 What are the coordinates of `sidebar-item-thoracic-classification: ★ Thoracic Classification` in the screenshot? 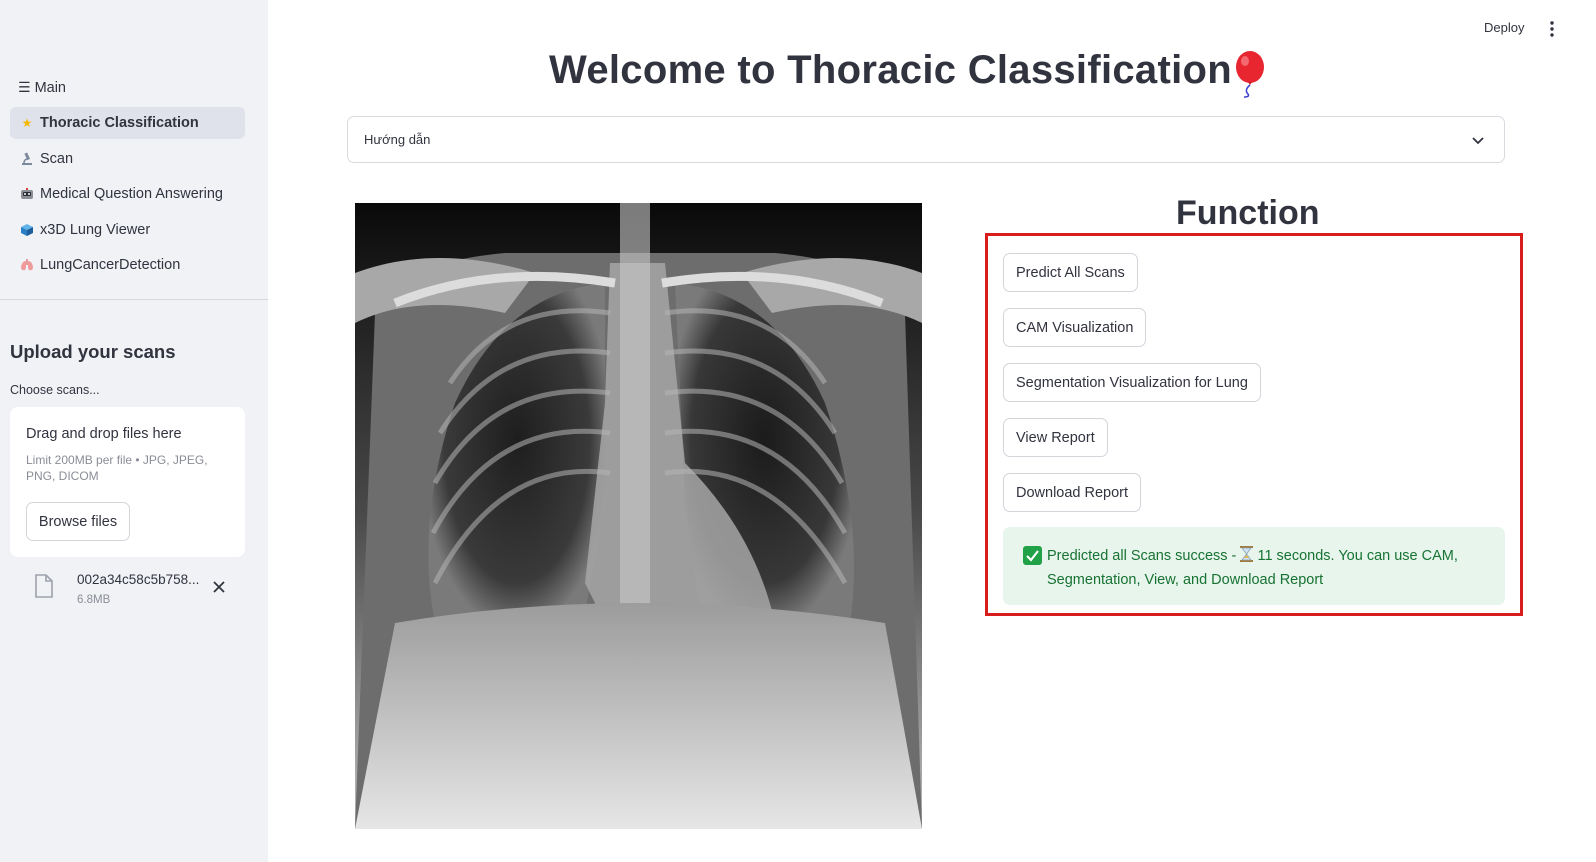 It's located at (127, 123).